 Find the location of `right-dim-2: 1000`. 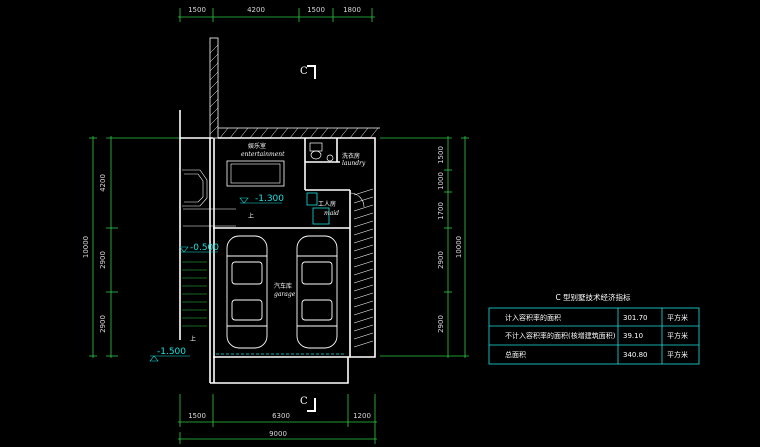

right-dim-2: 1000 is located at coordinates (441, 181).